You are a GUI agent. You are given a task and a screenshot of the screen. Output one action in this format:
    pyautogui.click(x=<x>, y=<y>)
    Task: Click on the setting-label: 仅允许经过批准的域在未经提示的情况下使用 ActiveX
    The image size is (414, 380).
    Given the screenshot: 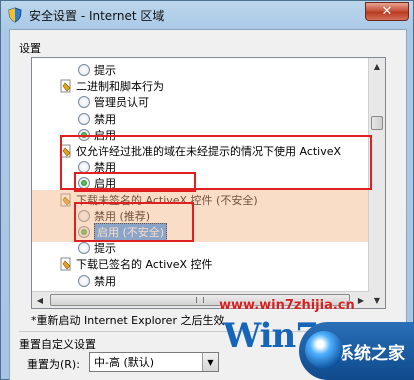 What is the action you would take?
    pyautogui.click(x=209, y=151)
    